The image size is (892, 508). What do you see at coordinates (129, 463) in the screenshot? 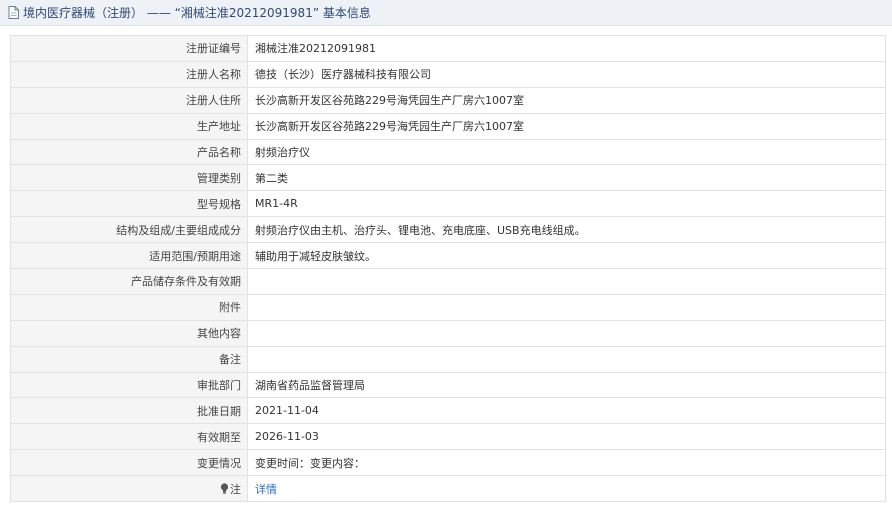
I see `row-label: 变更情况` at bounding box center [129, 463].